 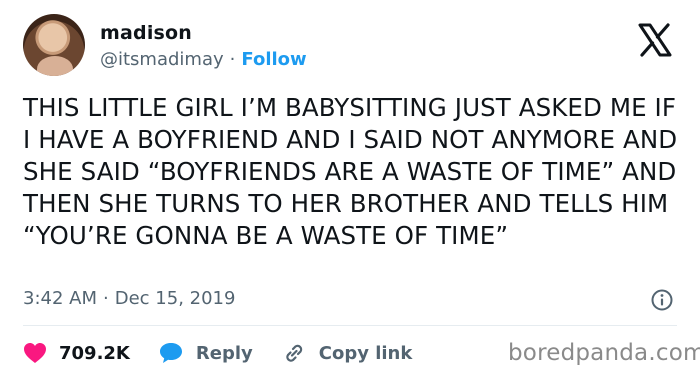 What do you see at coordinates (94, 353) in the screenshot?
I see `likes-count: 709.2K` at bounding box center [94, 353].